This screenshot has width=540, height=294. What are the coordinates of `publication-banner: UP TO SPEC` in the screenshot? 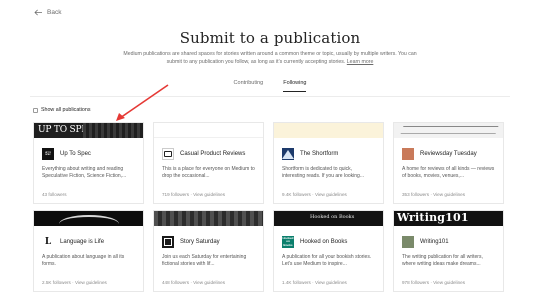 It's located at (88, 130).